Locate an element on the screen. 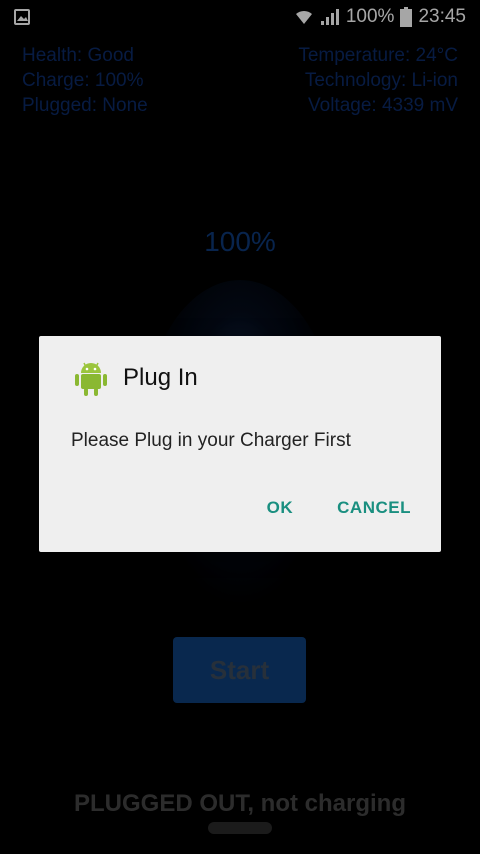 Image resolution: width=480 pixels, height=854 pixels. dialog-actions: OK CANCEL is located at coordinates (339, 508).